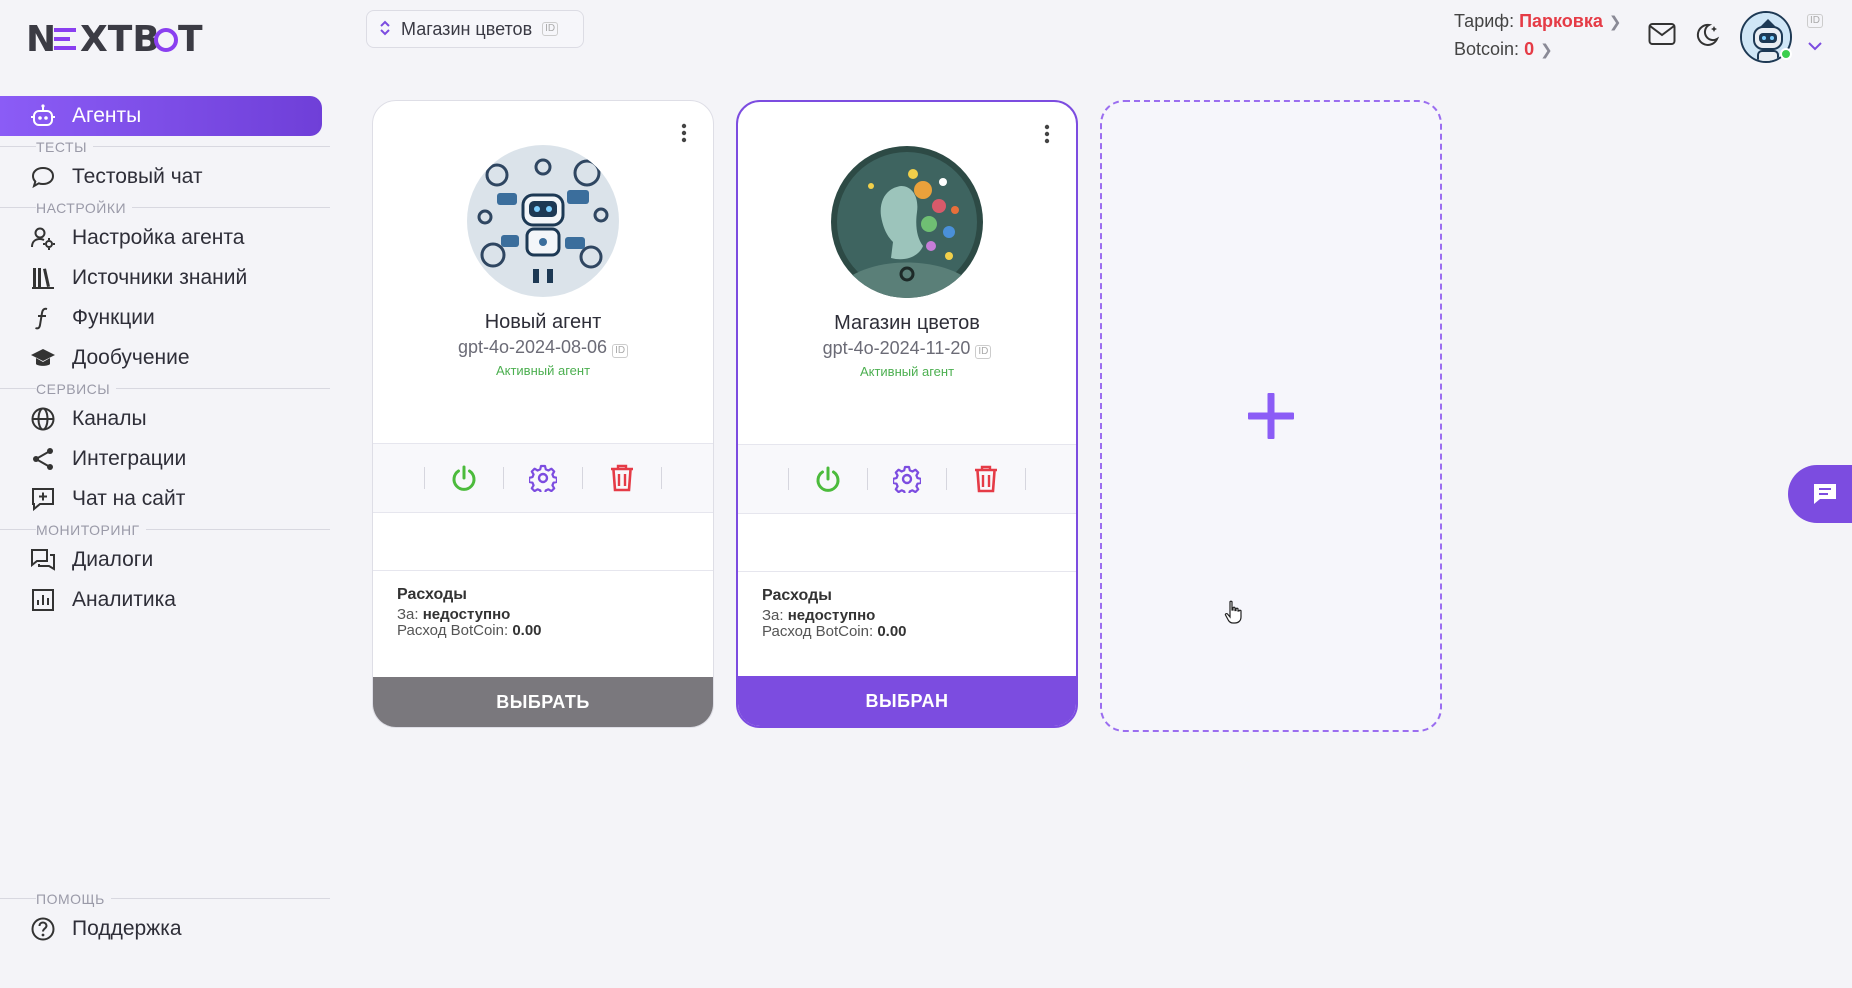  Describe the element at coordinates (467, 28) in the screenshot. I see `store-selector-label: Магазин цветов` at that location.